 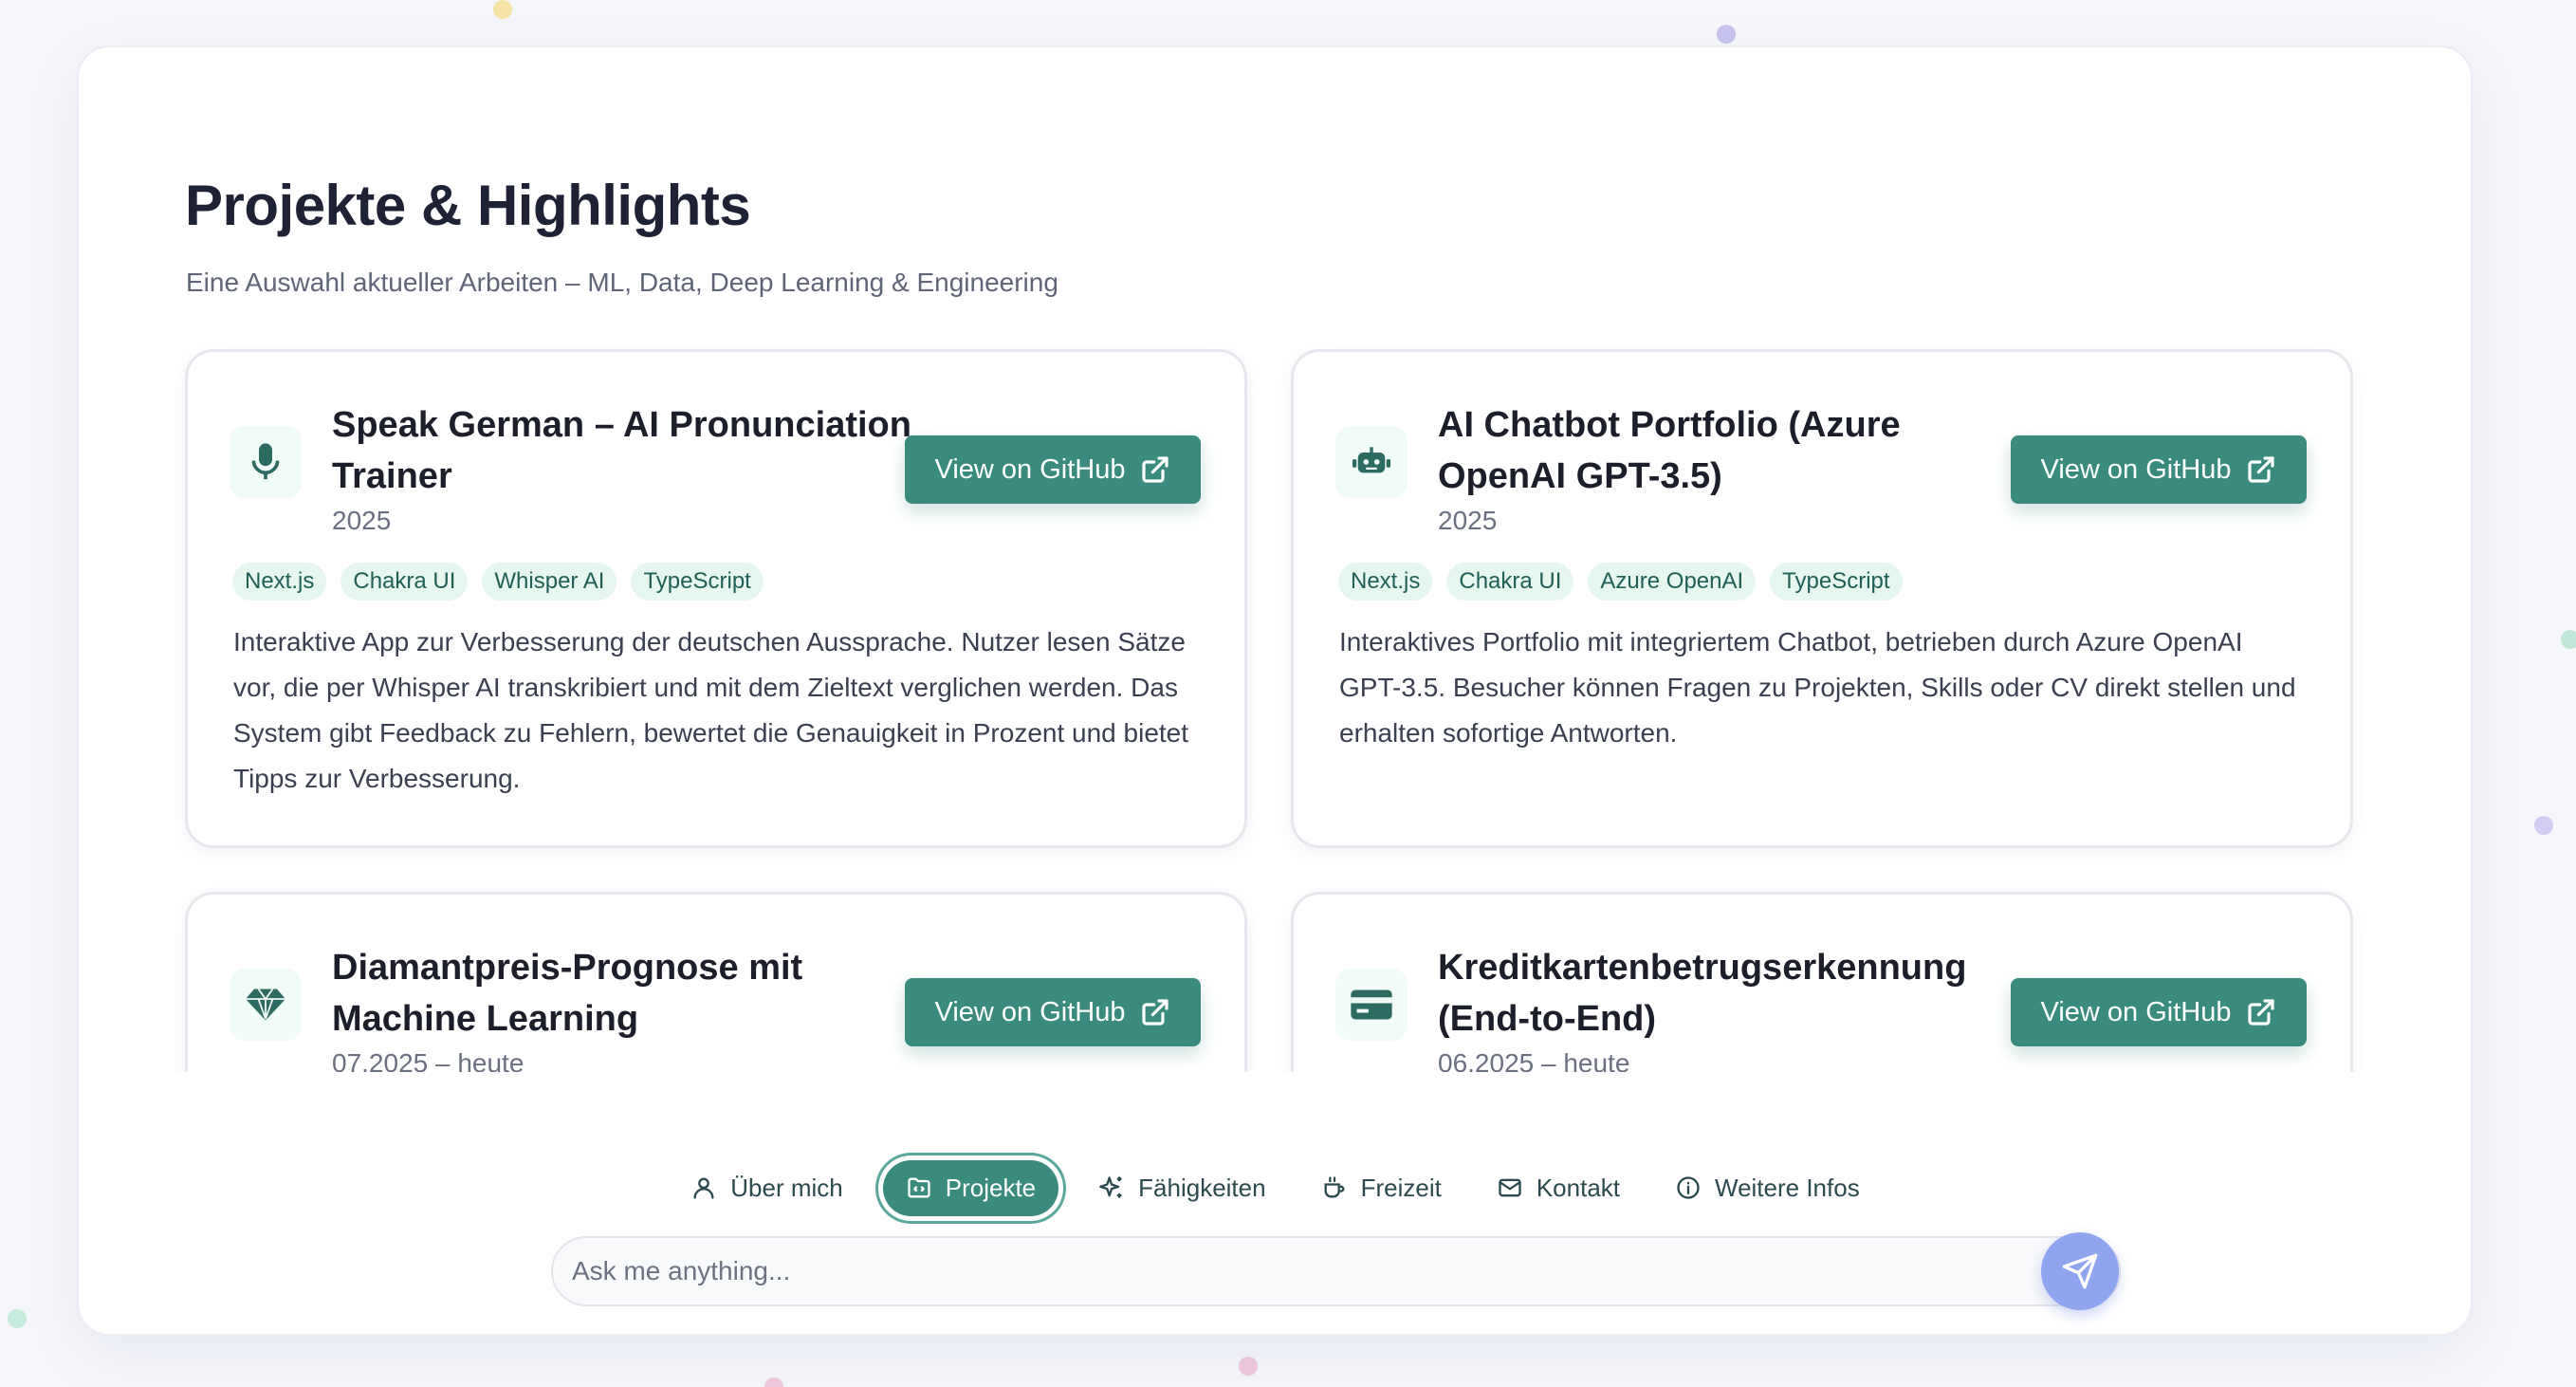 I want to click on nav-item-more-info: Weitere Infos, so click(x=1767, y=1188).